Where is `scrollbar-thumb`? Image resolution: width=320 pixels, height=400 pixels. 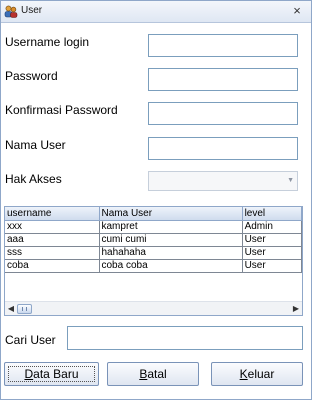
scrollbar-thumb is located at coordinates (24, 309).